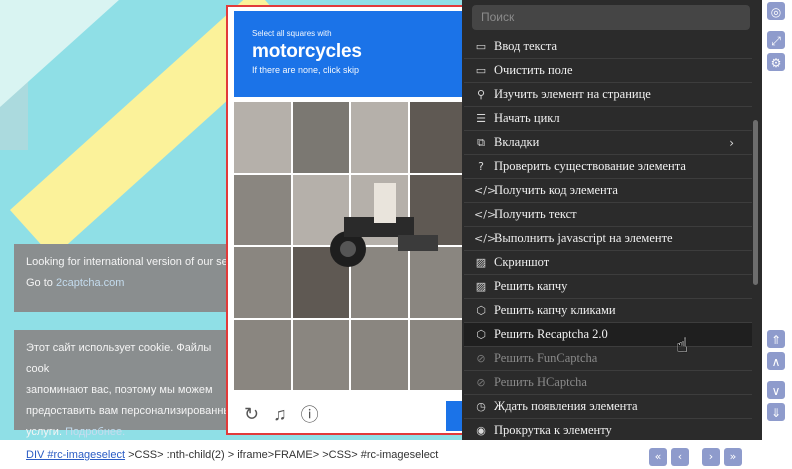  What do you see at coordinates (481, 94) in the screenshot?
I see `menu-item-icon: ⚲` at bounding box center [481, 94].